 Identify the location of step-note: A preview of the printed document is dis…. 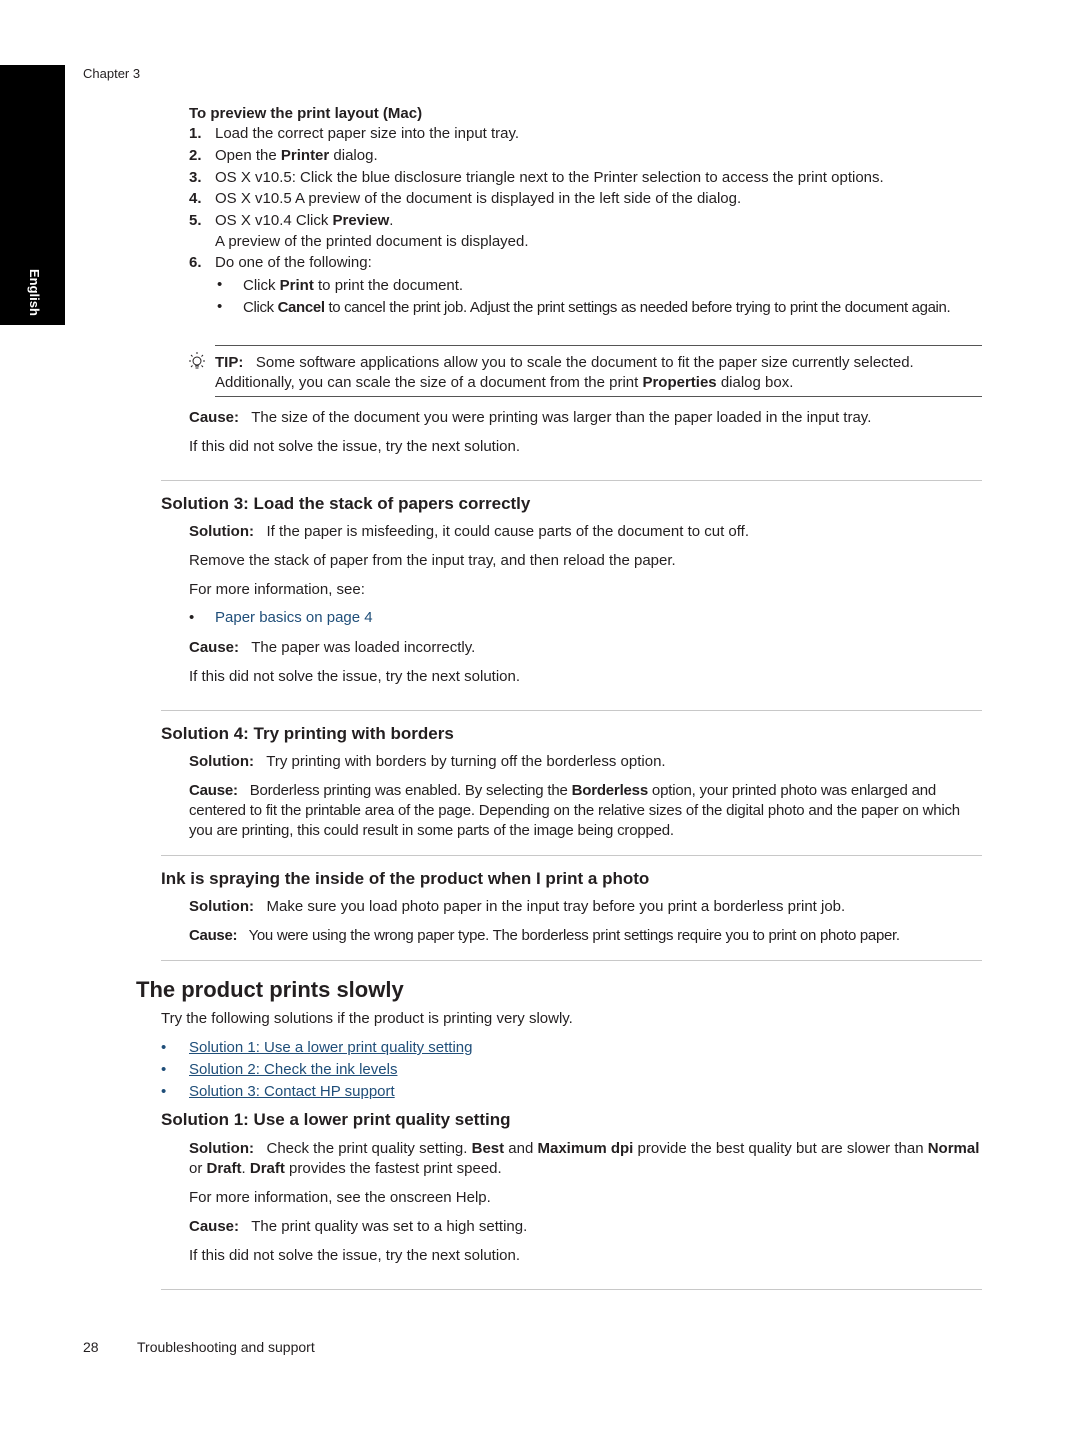
(372, 241).